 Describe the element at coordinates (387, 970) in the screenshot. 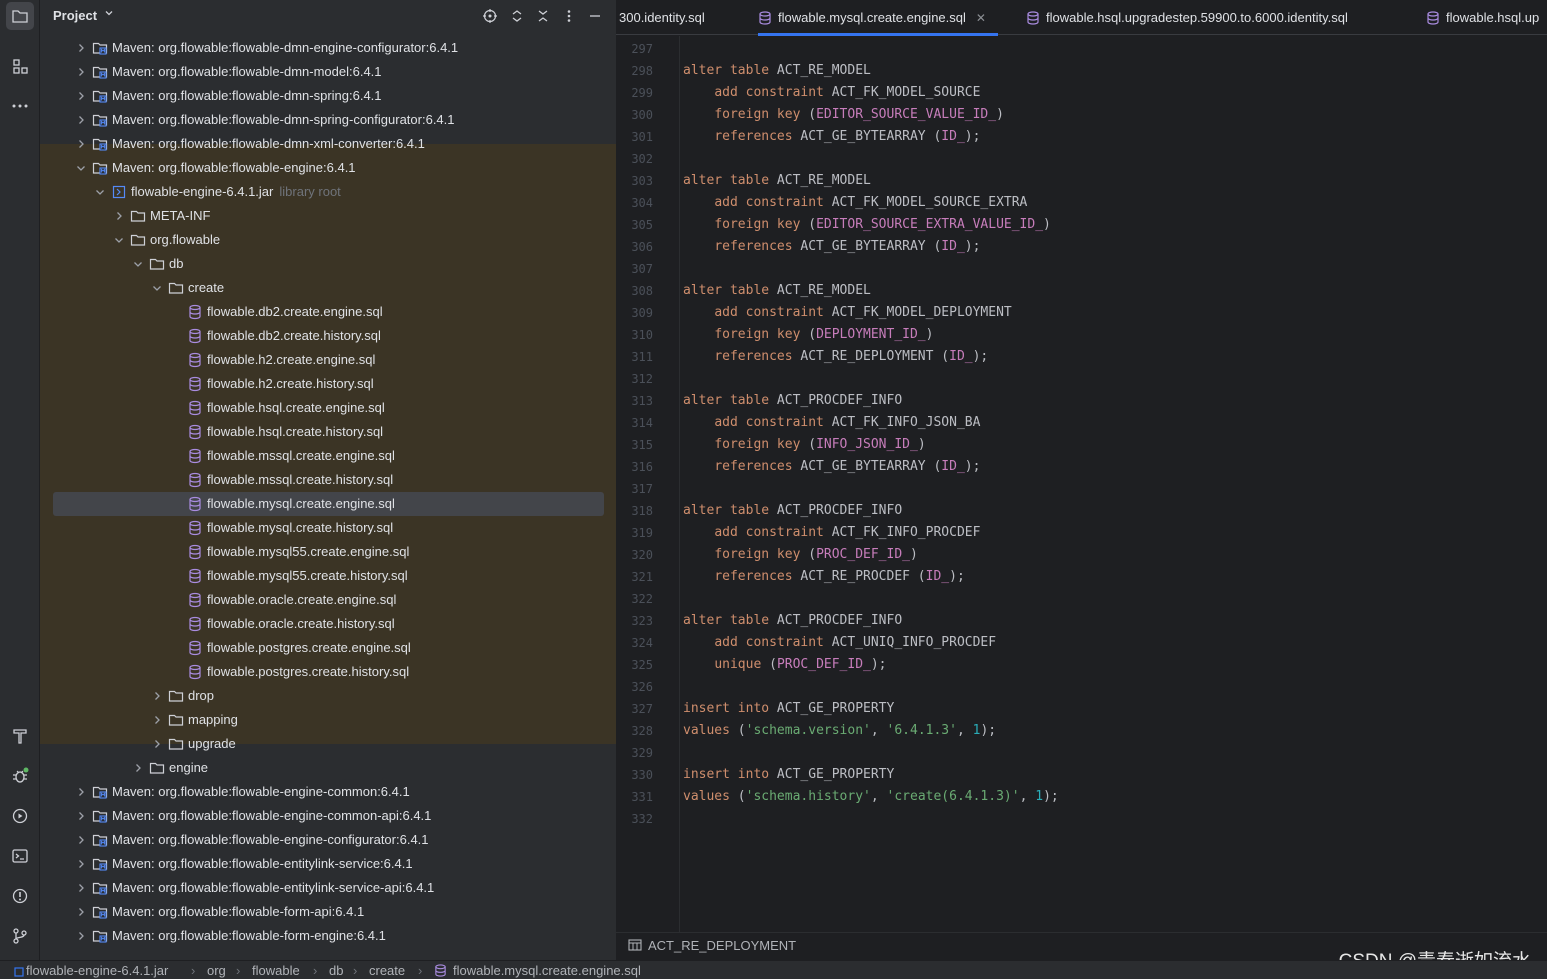

I see `status-path-create: create` at that location.